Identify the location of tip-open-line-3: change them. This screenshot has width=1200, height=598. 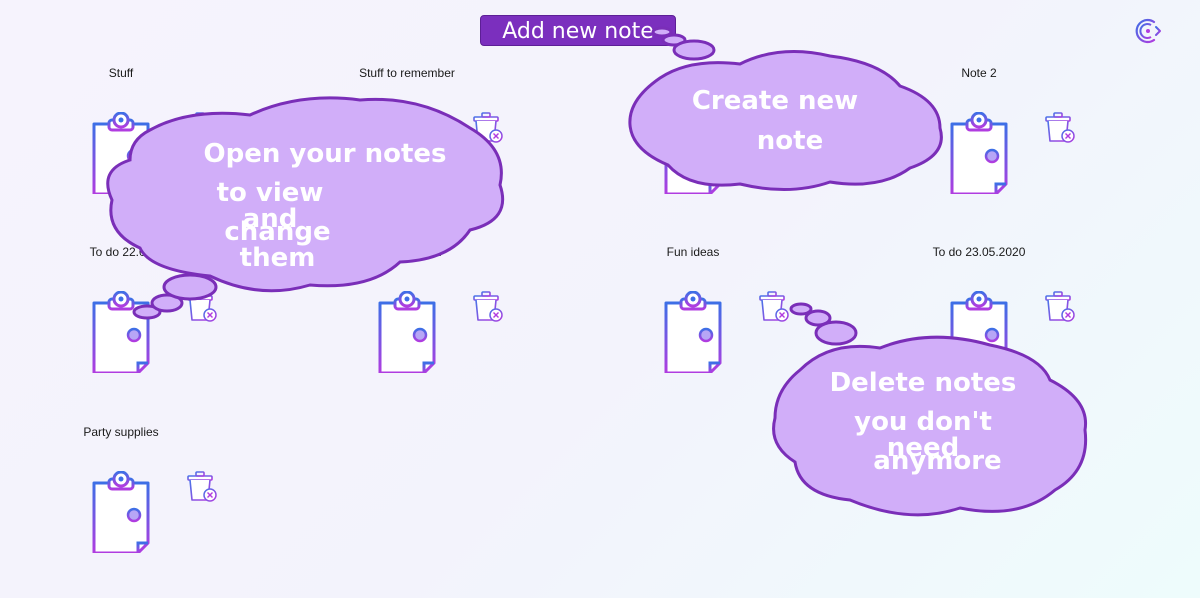
(277, 245).